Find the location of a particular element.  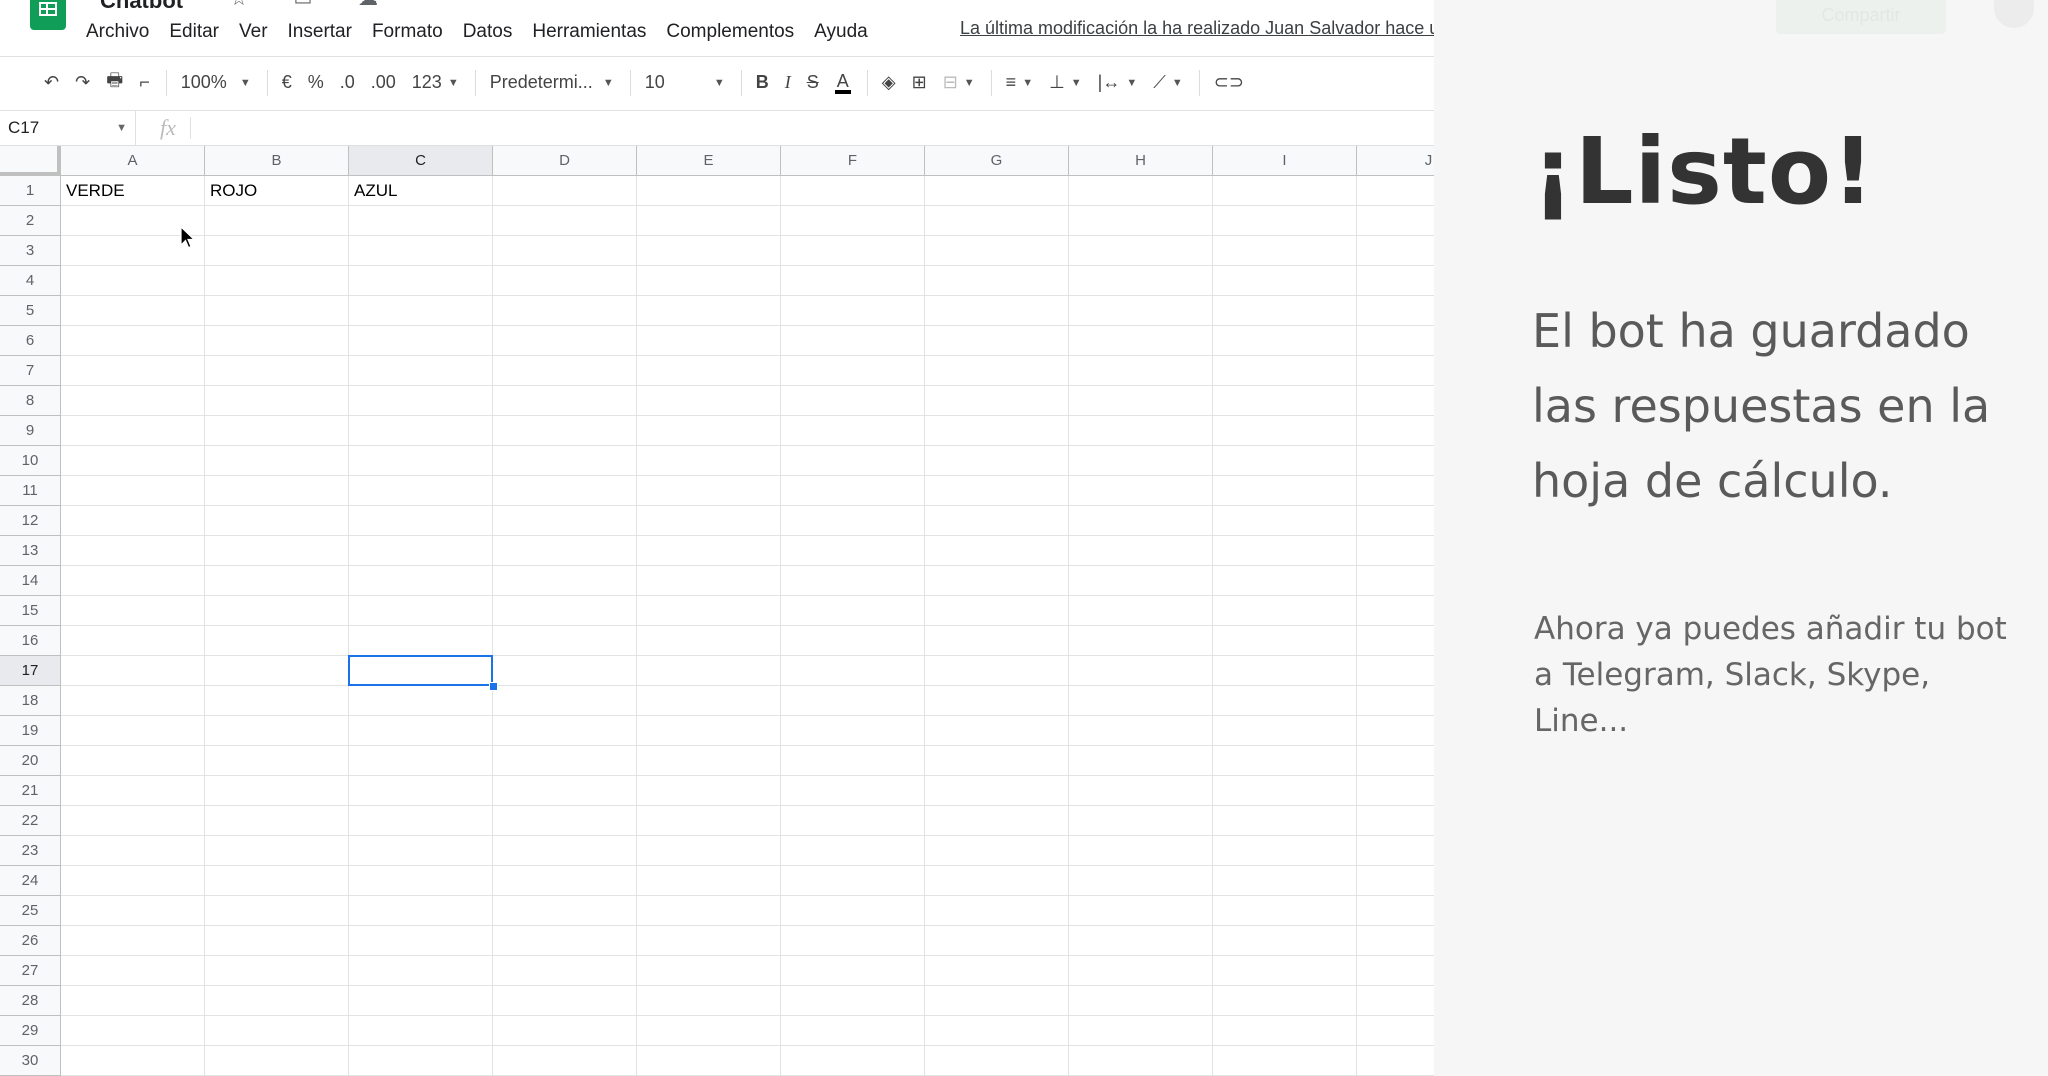

cell-h6 is located at coordinates (1141, 341).